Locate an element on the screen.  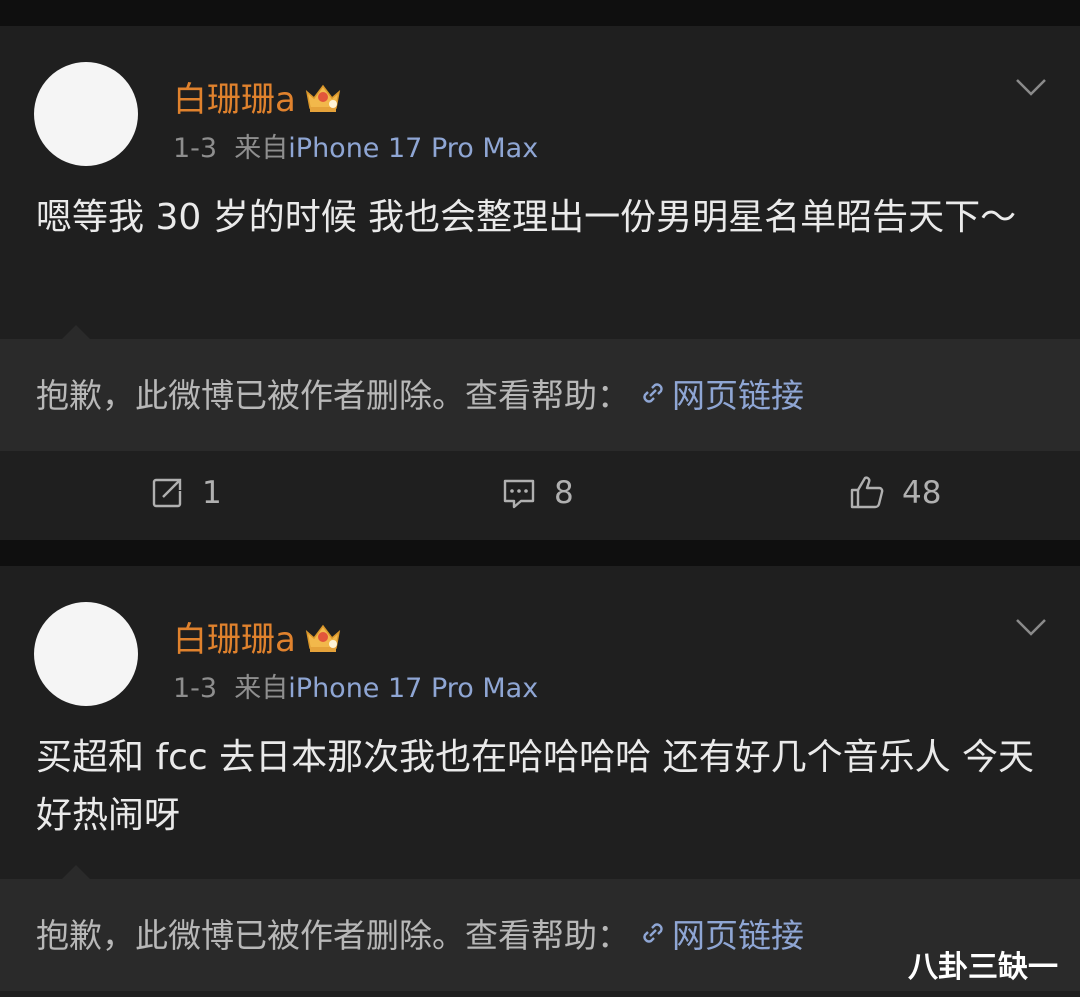
post-content: 买超和 fcc 去日本那次我也在哈哈哈哈 还有好几个音乐人 今天好热闹呀 is located at coordinates (535, 786).